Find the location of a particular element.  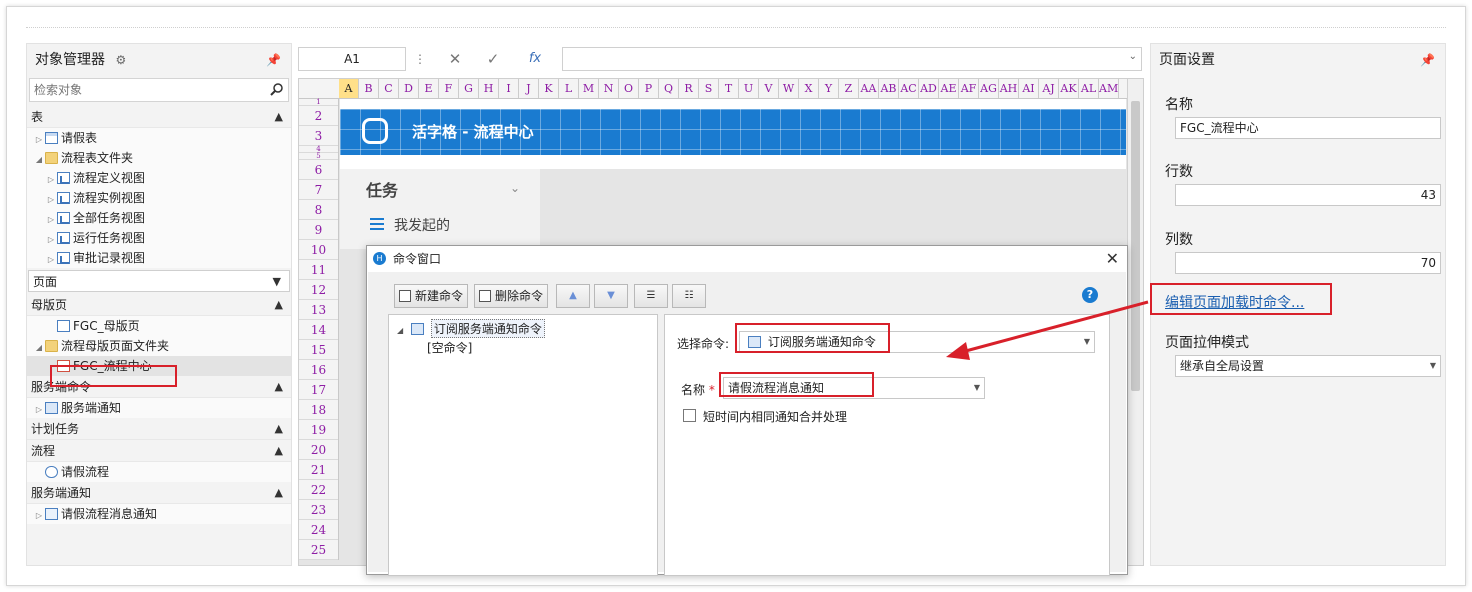

row-header: 20 is located at coordinates (318, 450).